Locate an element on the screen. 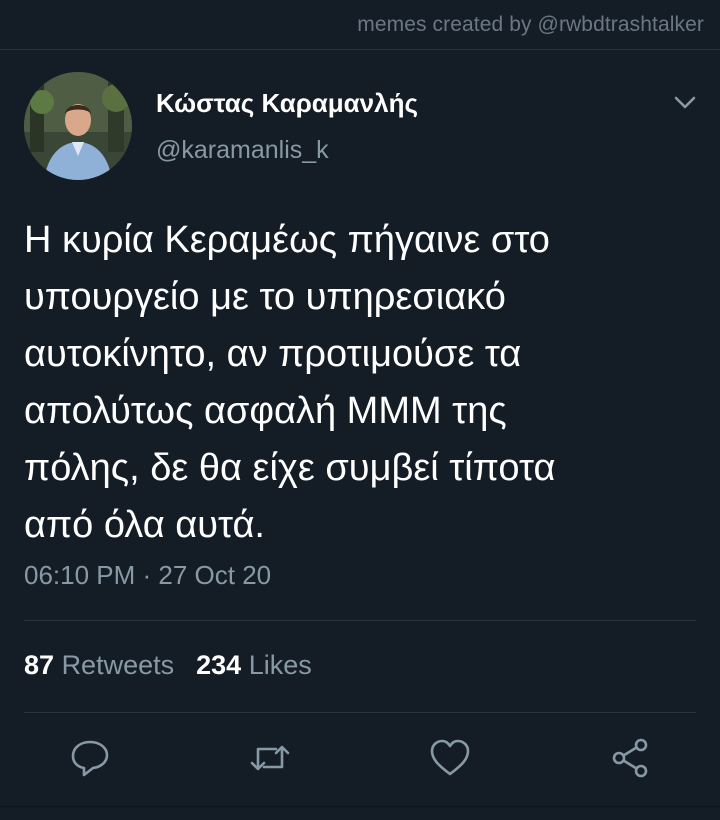 Image resolution: width=720 pixels, height=820 pixels. watermark-bar: memes created by @rwbdtrashtalker is located at coordinates (360, 25).